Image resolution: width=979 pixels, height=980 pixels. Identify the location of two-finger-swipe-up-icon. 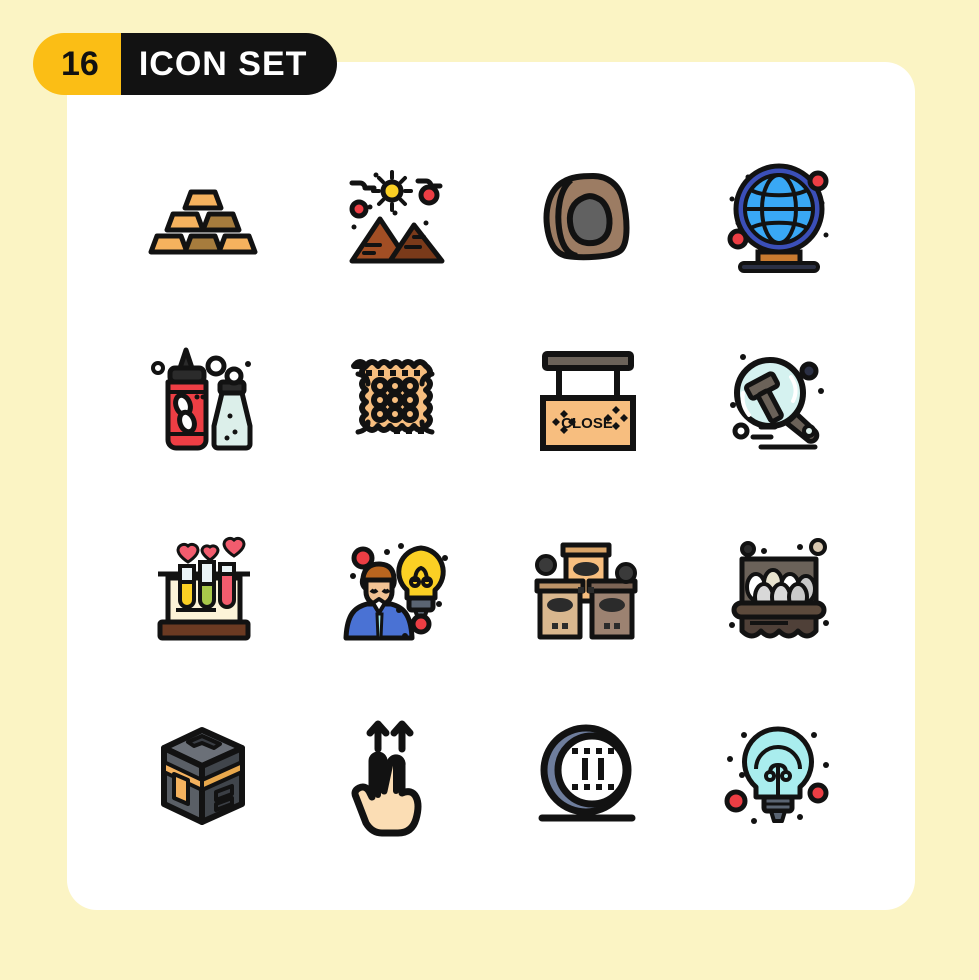
(386, 778).